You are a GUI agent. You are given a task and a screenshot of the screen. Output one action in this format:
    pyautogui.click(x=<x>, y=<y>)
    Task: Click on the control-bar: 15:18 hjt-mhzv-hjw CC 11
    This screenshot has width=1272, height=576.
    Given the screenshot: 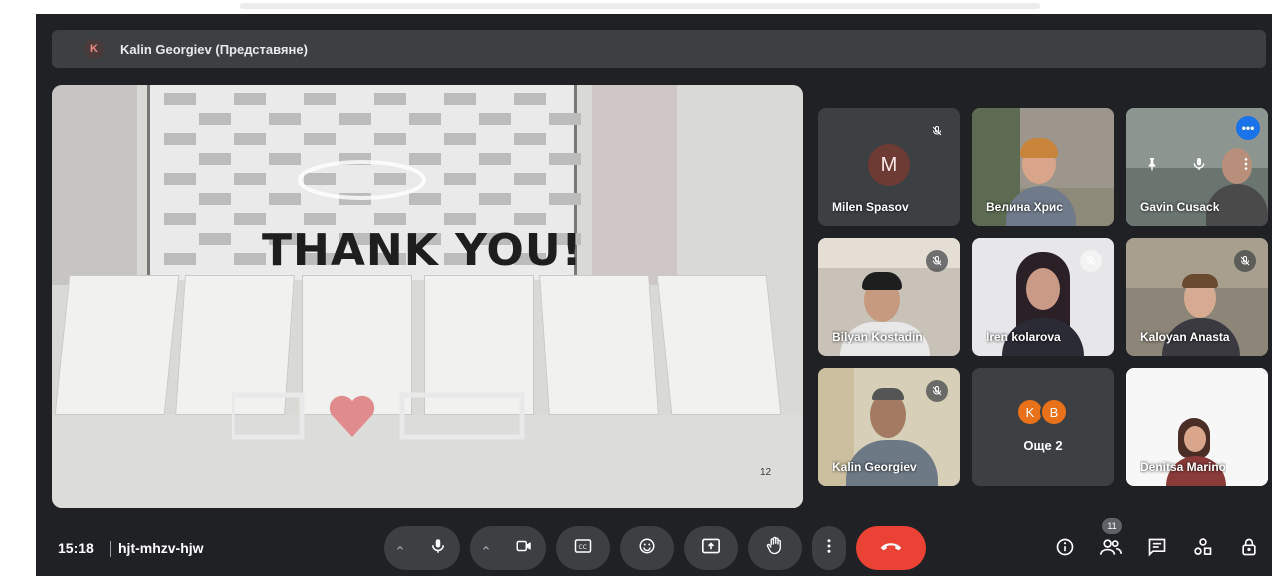 What is the action you would take?
    pyautogui.click(x=654, y=547)
    